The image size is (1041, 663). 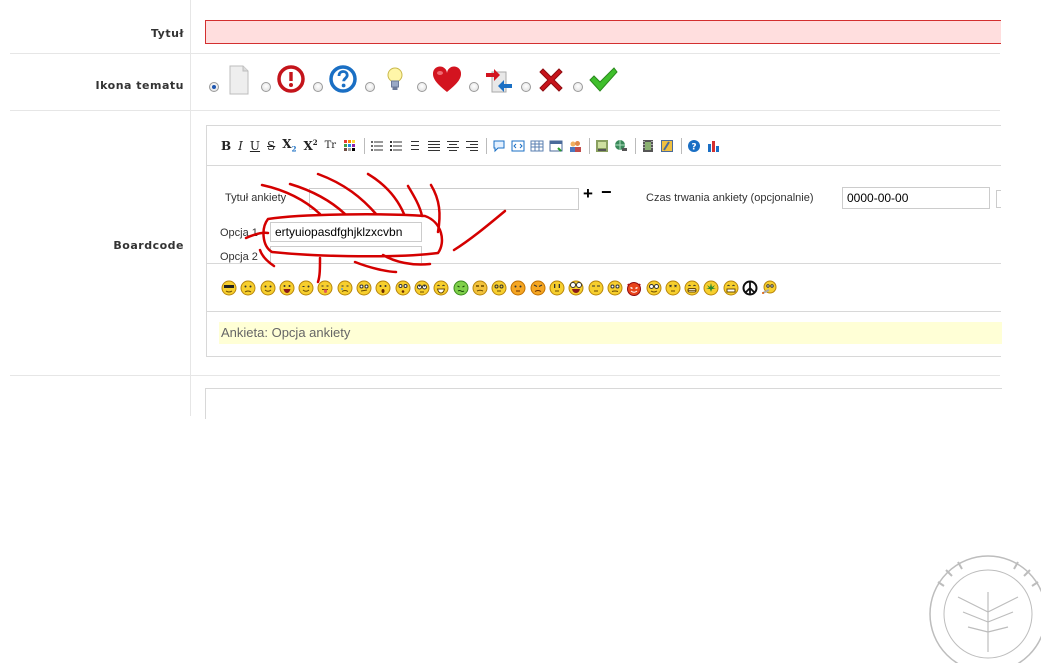 I want to click on topic-icon-label: Ikona tematu, so click(x=100, y=82).